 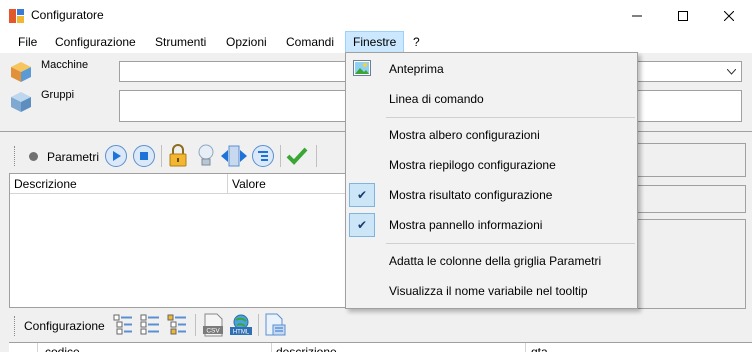 What do you see at coordinates (73, 157) in the screenshot?
I see `params-toolbar-label: Parametri` at bounding box center [73, 157].